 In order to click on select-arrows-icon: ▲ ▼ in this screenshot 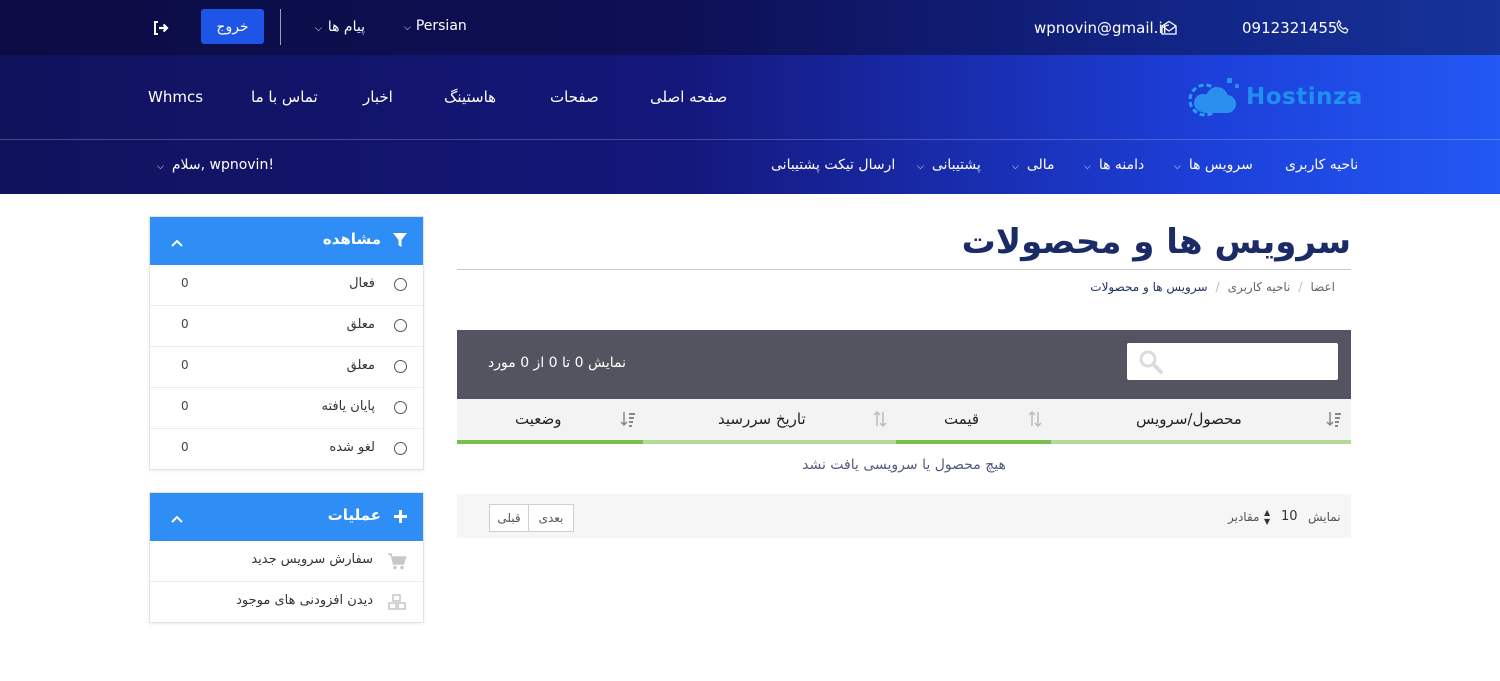, I will do `click(1267, 517)`.